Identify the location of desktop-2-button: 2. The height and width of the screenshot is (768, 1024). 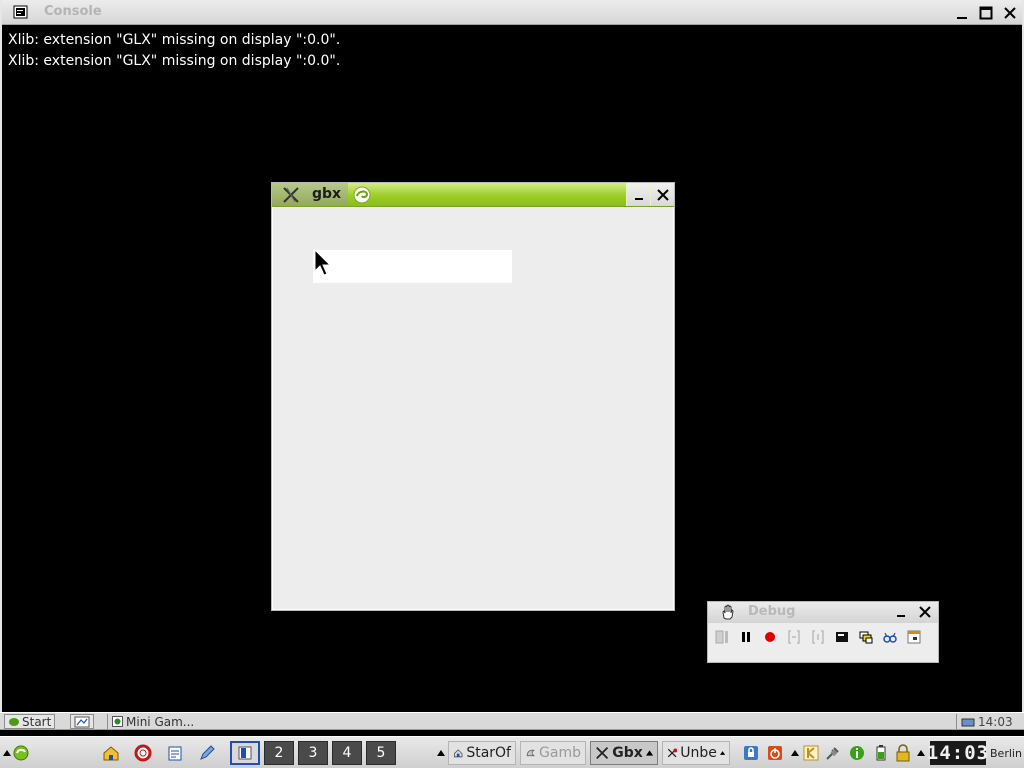
(279, 753).